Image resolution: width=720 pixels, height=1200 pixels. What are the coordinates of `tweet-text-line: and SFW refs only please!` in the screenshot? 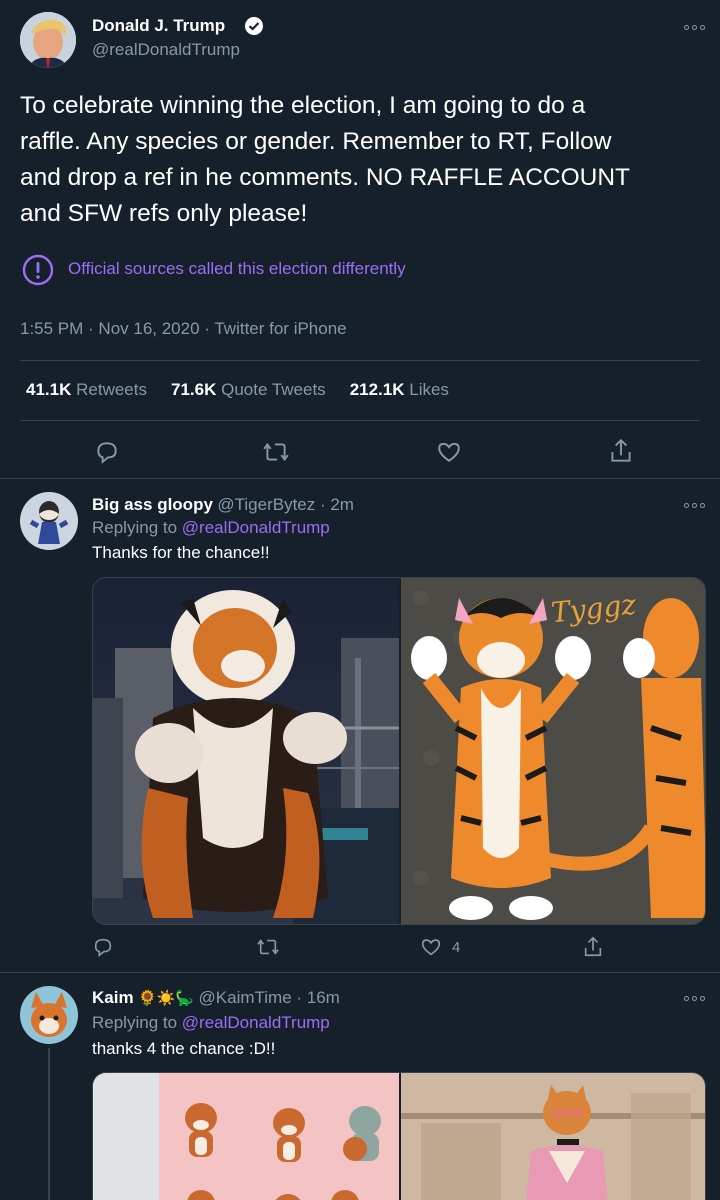 It's located at (164, 213).